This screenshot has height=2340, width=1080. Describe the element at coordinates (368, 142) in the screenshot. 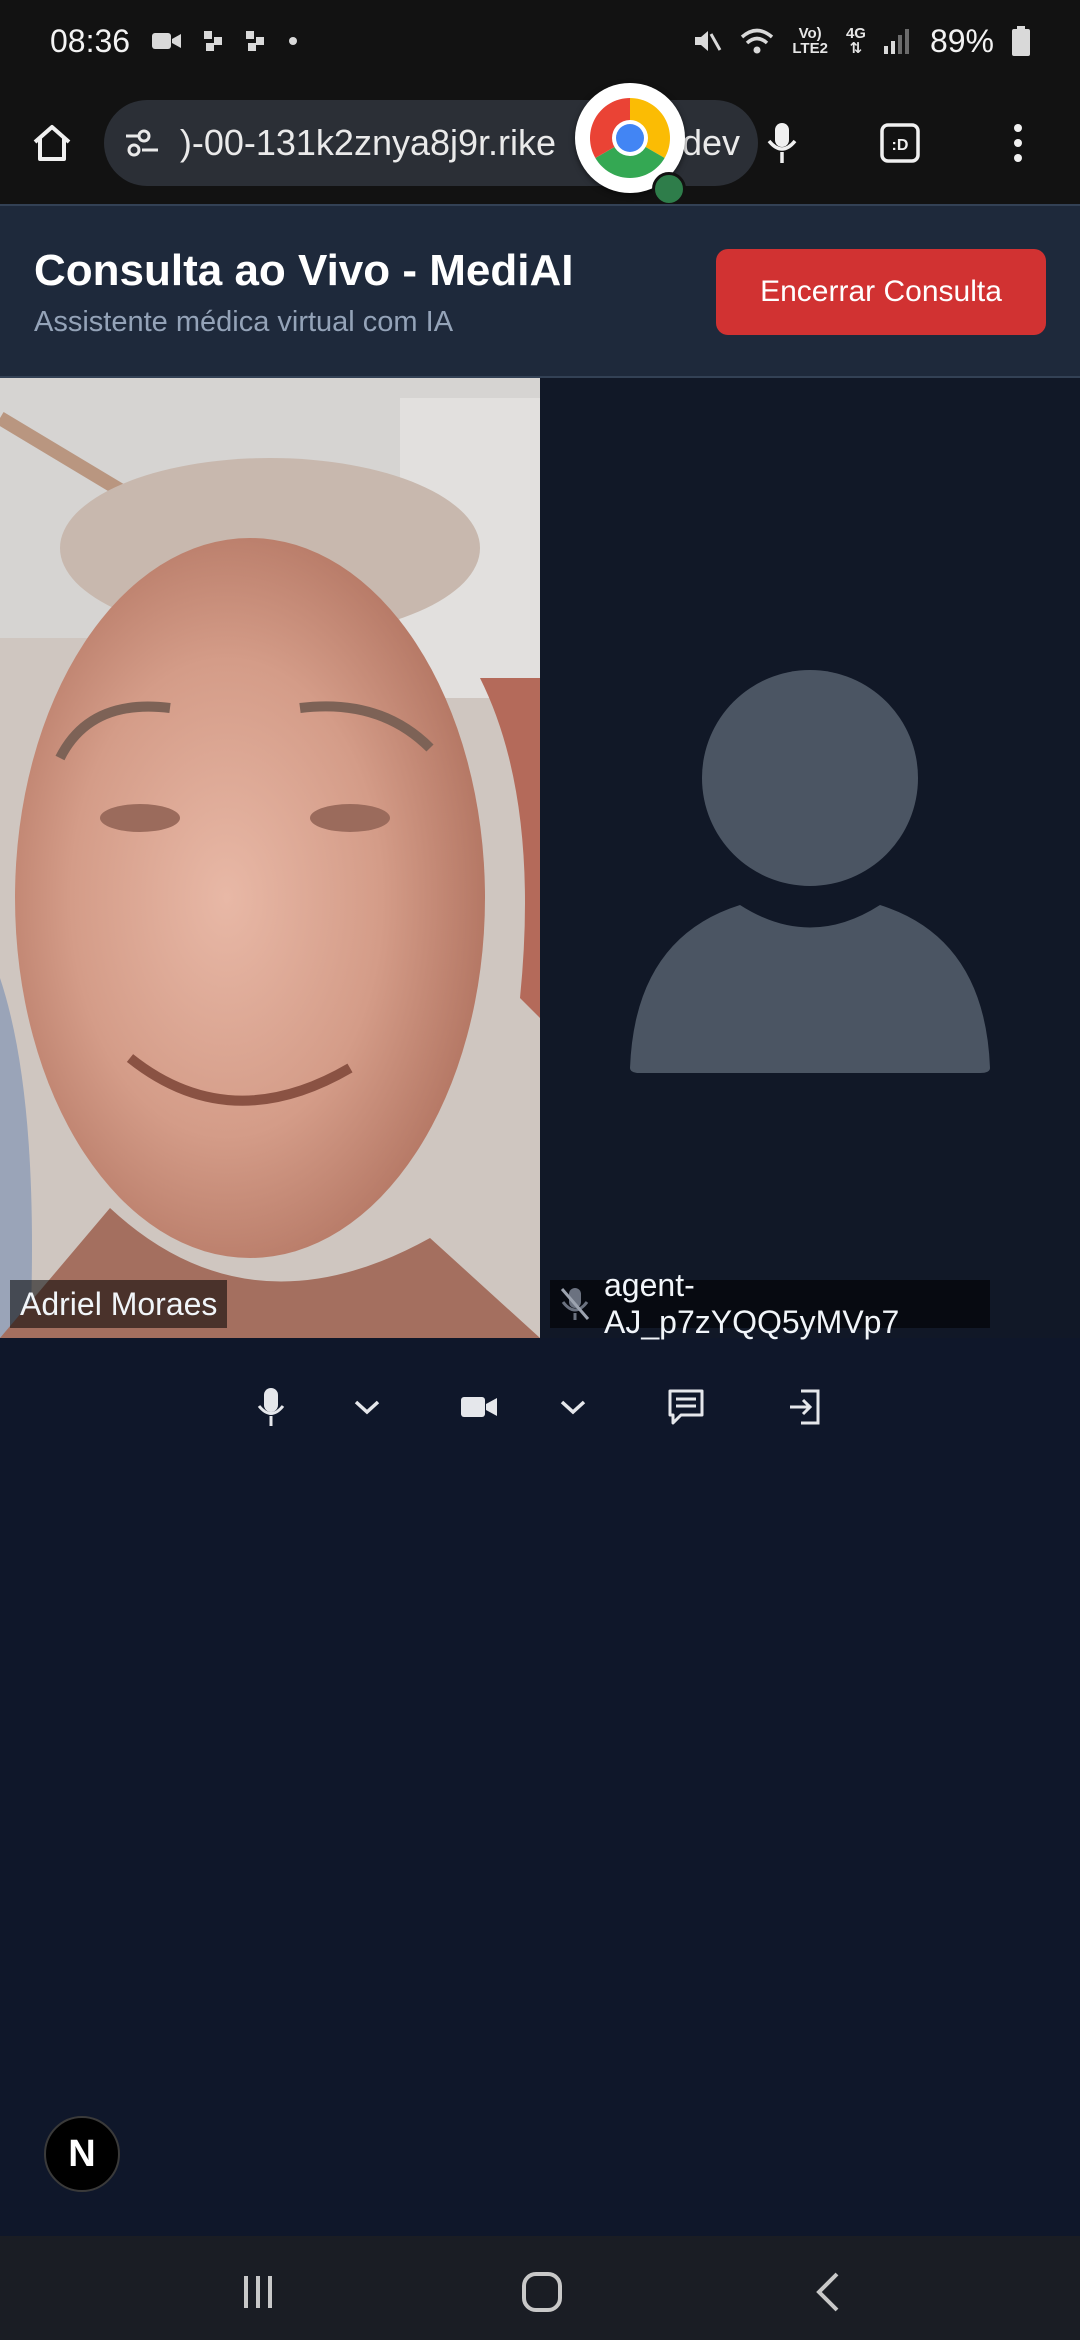

I see `url-text: )-00-131k2znya8j9r.rike` at that location.